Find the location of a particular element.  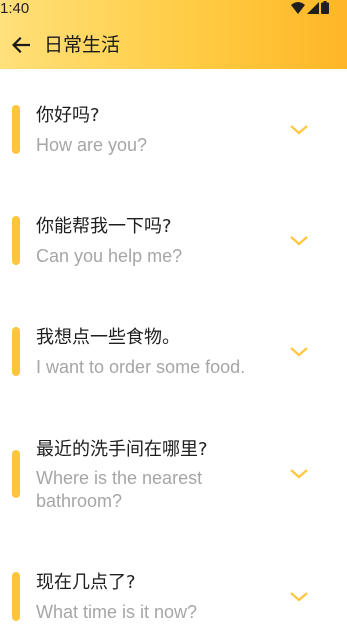

arrow-left-icon is located at coordinates (21, 45).